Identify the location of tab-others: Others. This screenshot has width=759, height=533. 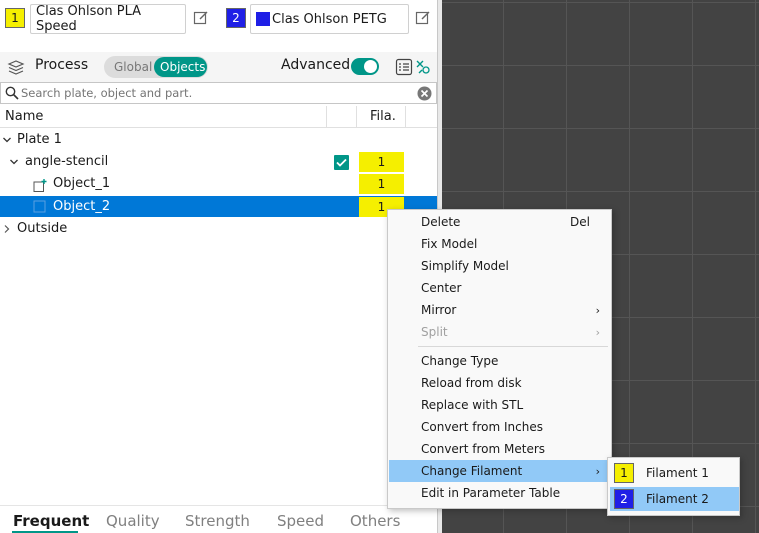
(375, 521).